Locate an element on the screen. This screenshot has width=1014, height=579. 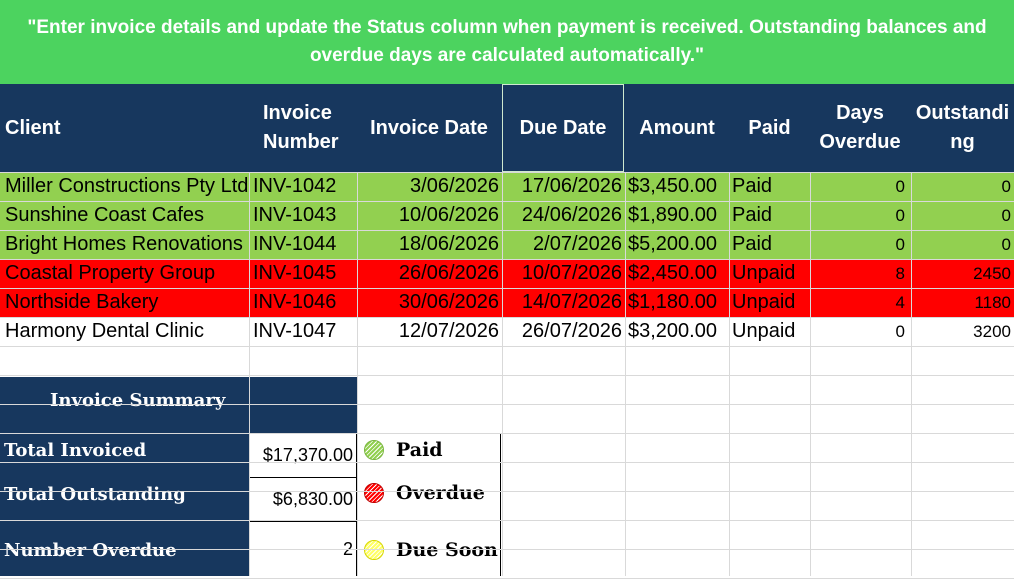
legend-item-due-soon: Due Soon is located at coordinates (431, 550).